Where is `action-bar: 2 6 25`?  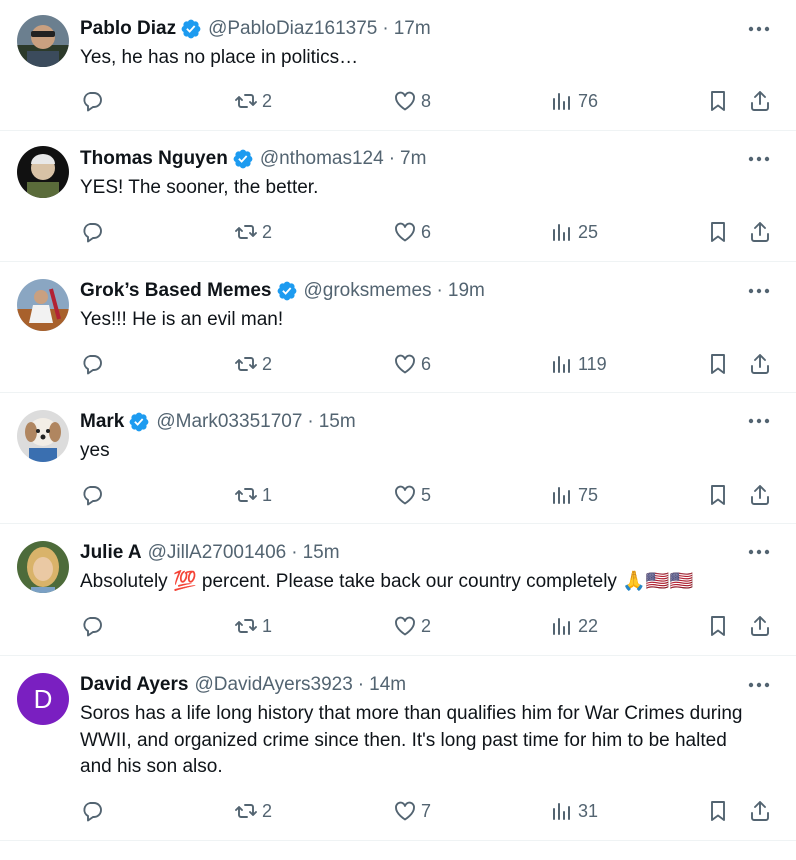 action-bar: 2 6 25 is located at coordinates (398, 232).